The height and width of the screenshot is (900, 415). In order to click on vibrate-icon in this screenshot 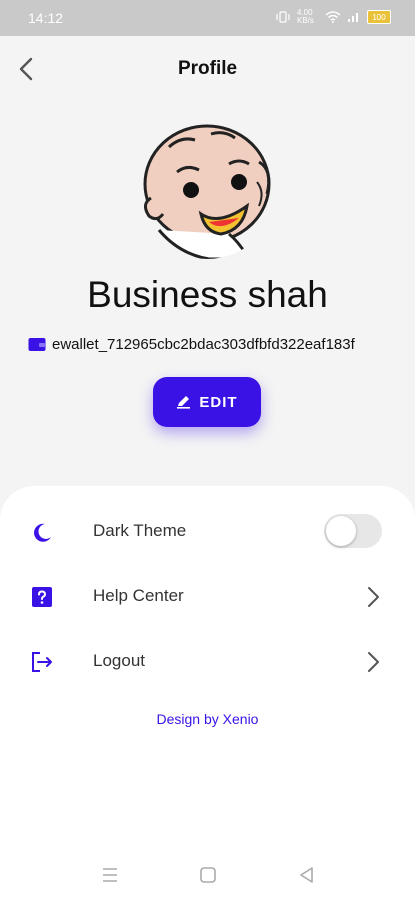, I will do `click(283, 17)`.